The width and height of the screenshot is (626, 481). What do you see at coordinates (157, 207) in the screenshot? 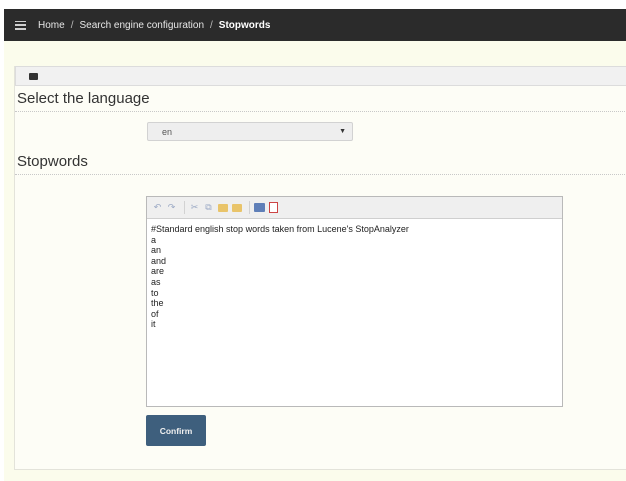
I see `undo-icon: ↶` at bounding box center [157, 207].